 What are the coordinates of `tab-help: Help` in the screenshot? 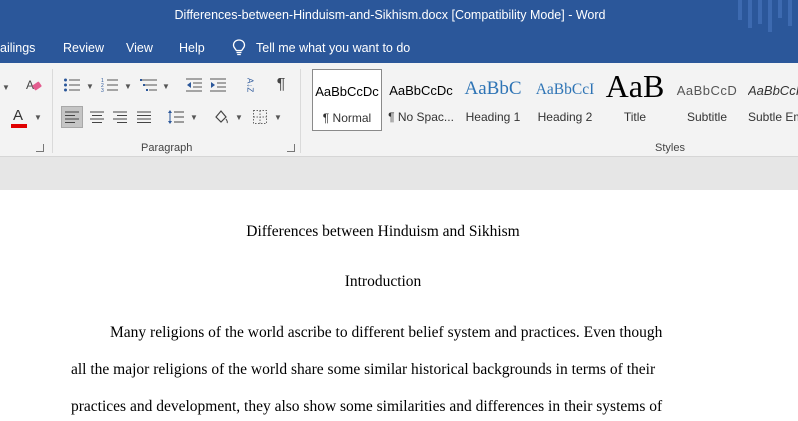 It's located at (192, 48).